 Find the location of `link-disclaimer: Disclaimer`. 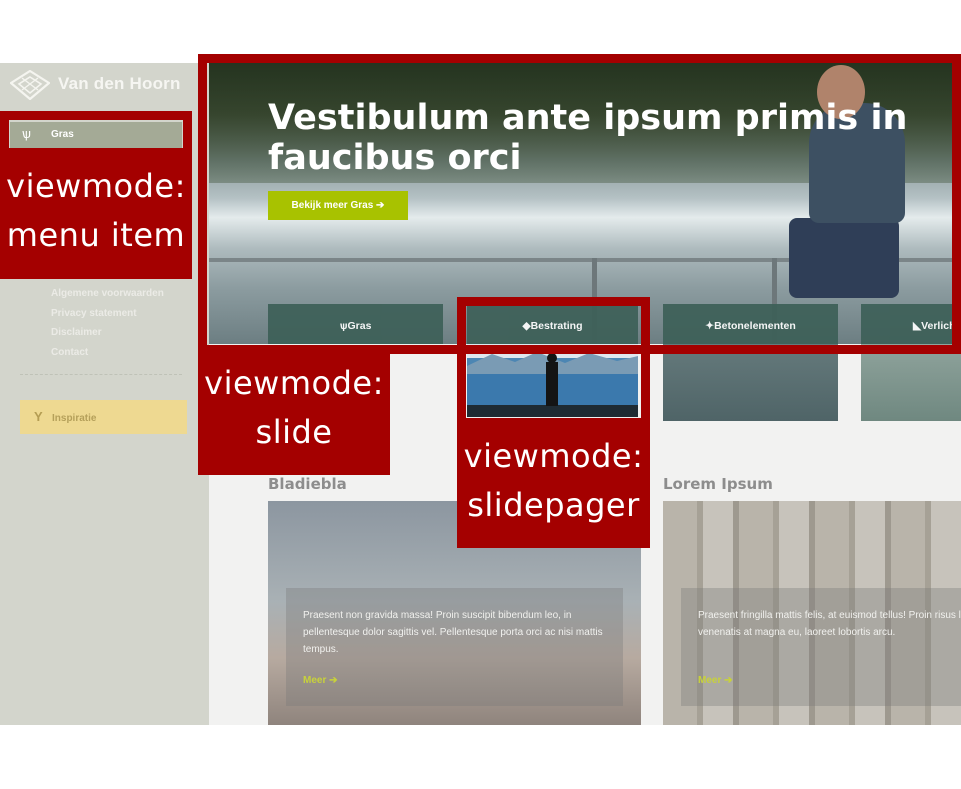

link-disclaimer: Disclaimer is located at coordinates (107, 336).